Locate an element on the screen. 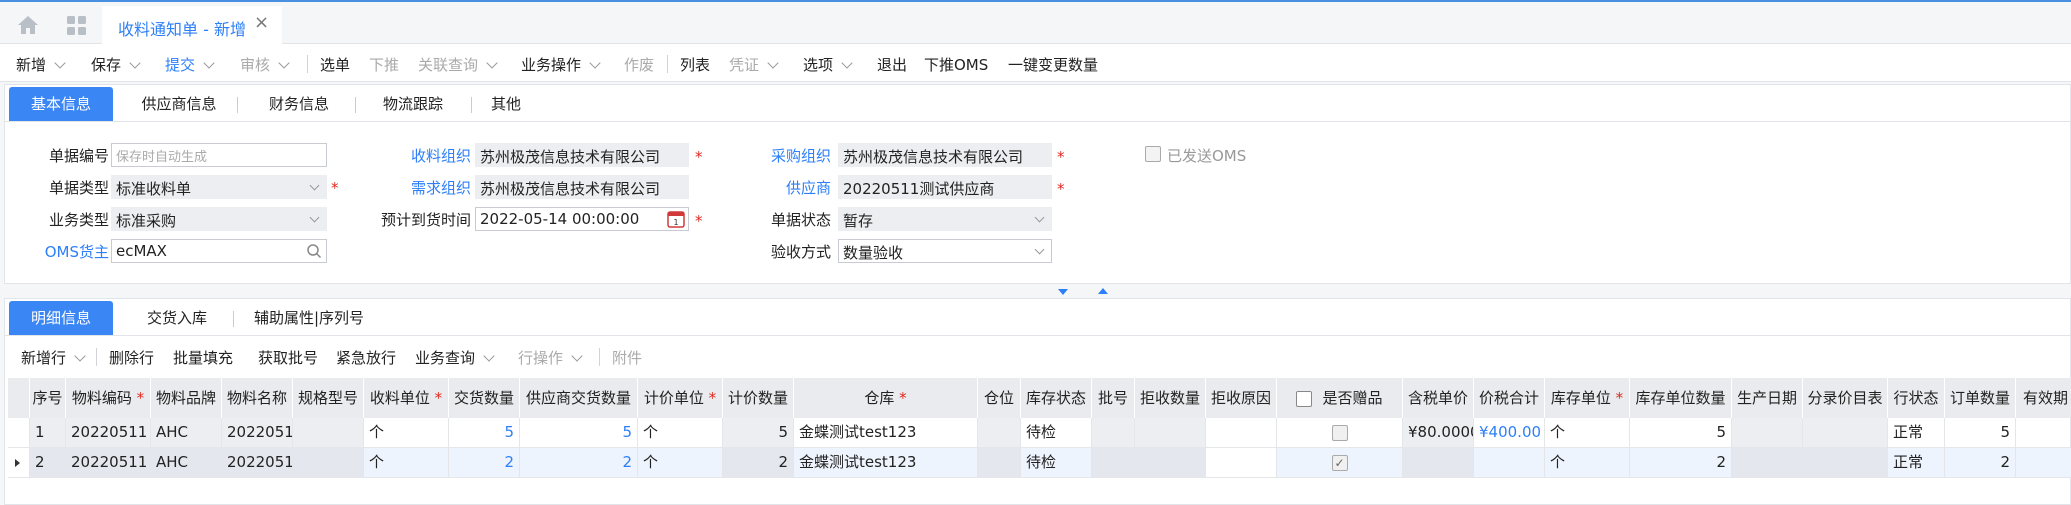  close-icon: × is located at coordinates (261, 22).